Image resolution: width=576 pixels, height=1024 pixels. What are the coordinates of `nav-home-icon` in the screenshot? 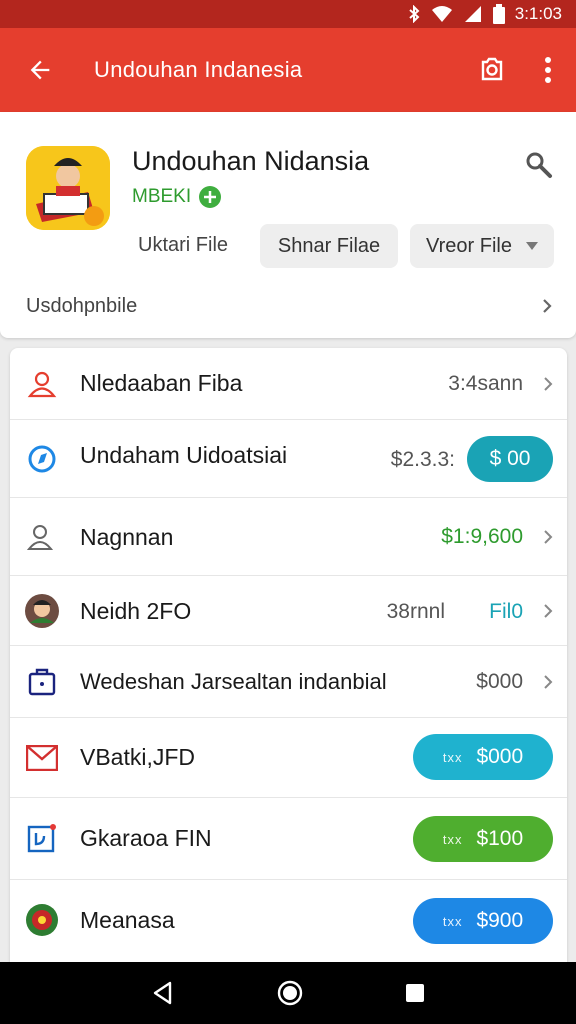 It's located at (290, 993).